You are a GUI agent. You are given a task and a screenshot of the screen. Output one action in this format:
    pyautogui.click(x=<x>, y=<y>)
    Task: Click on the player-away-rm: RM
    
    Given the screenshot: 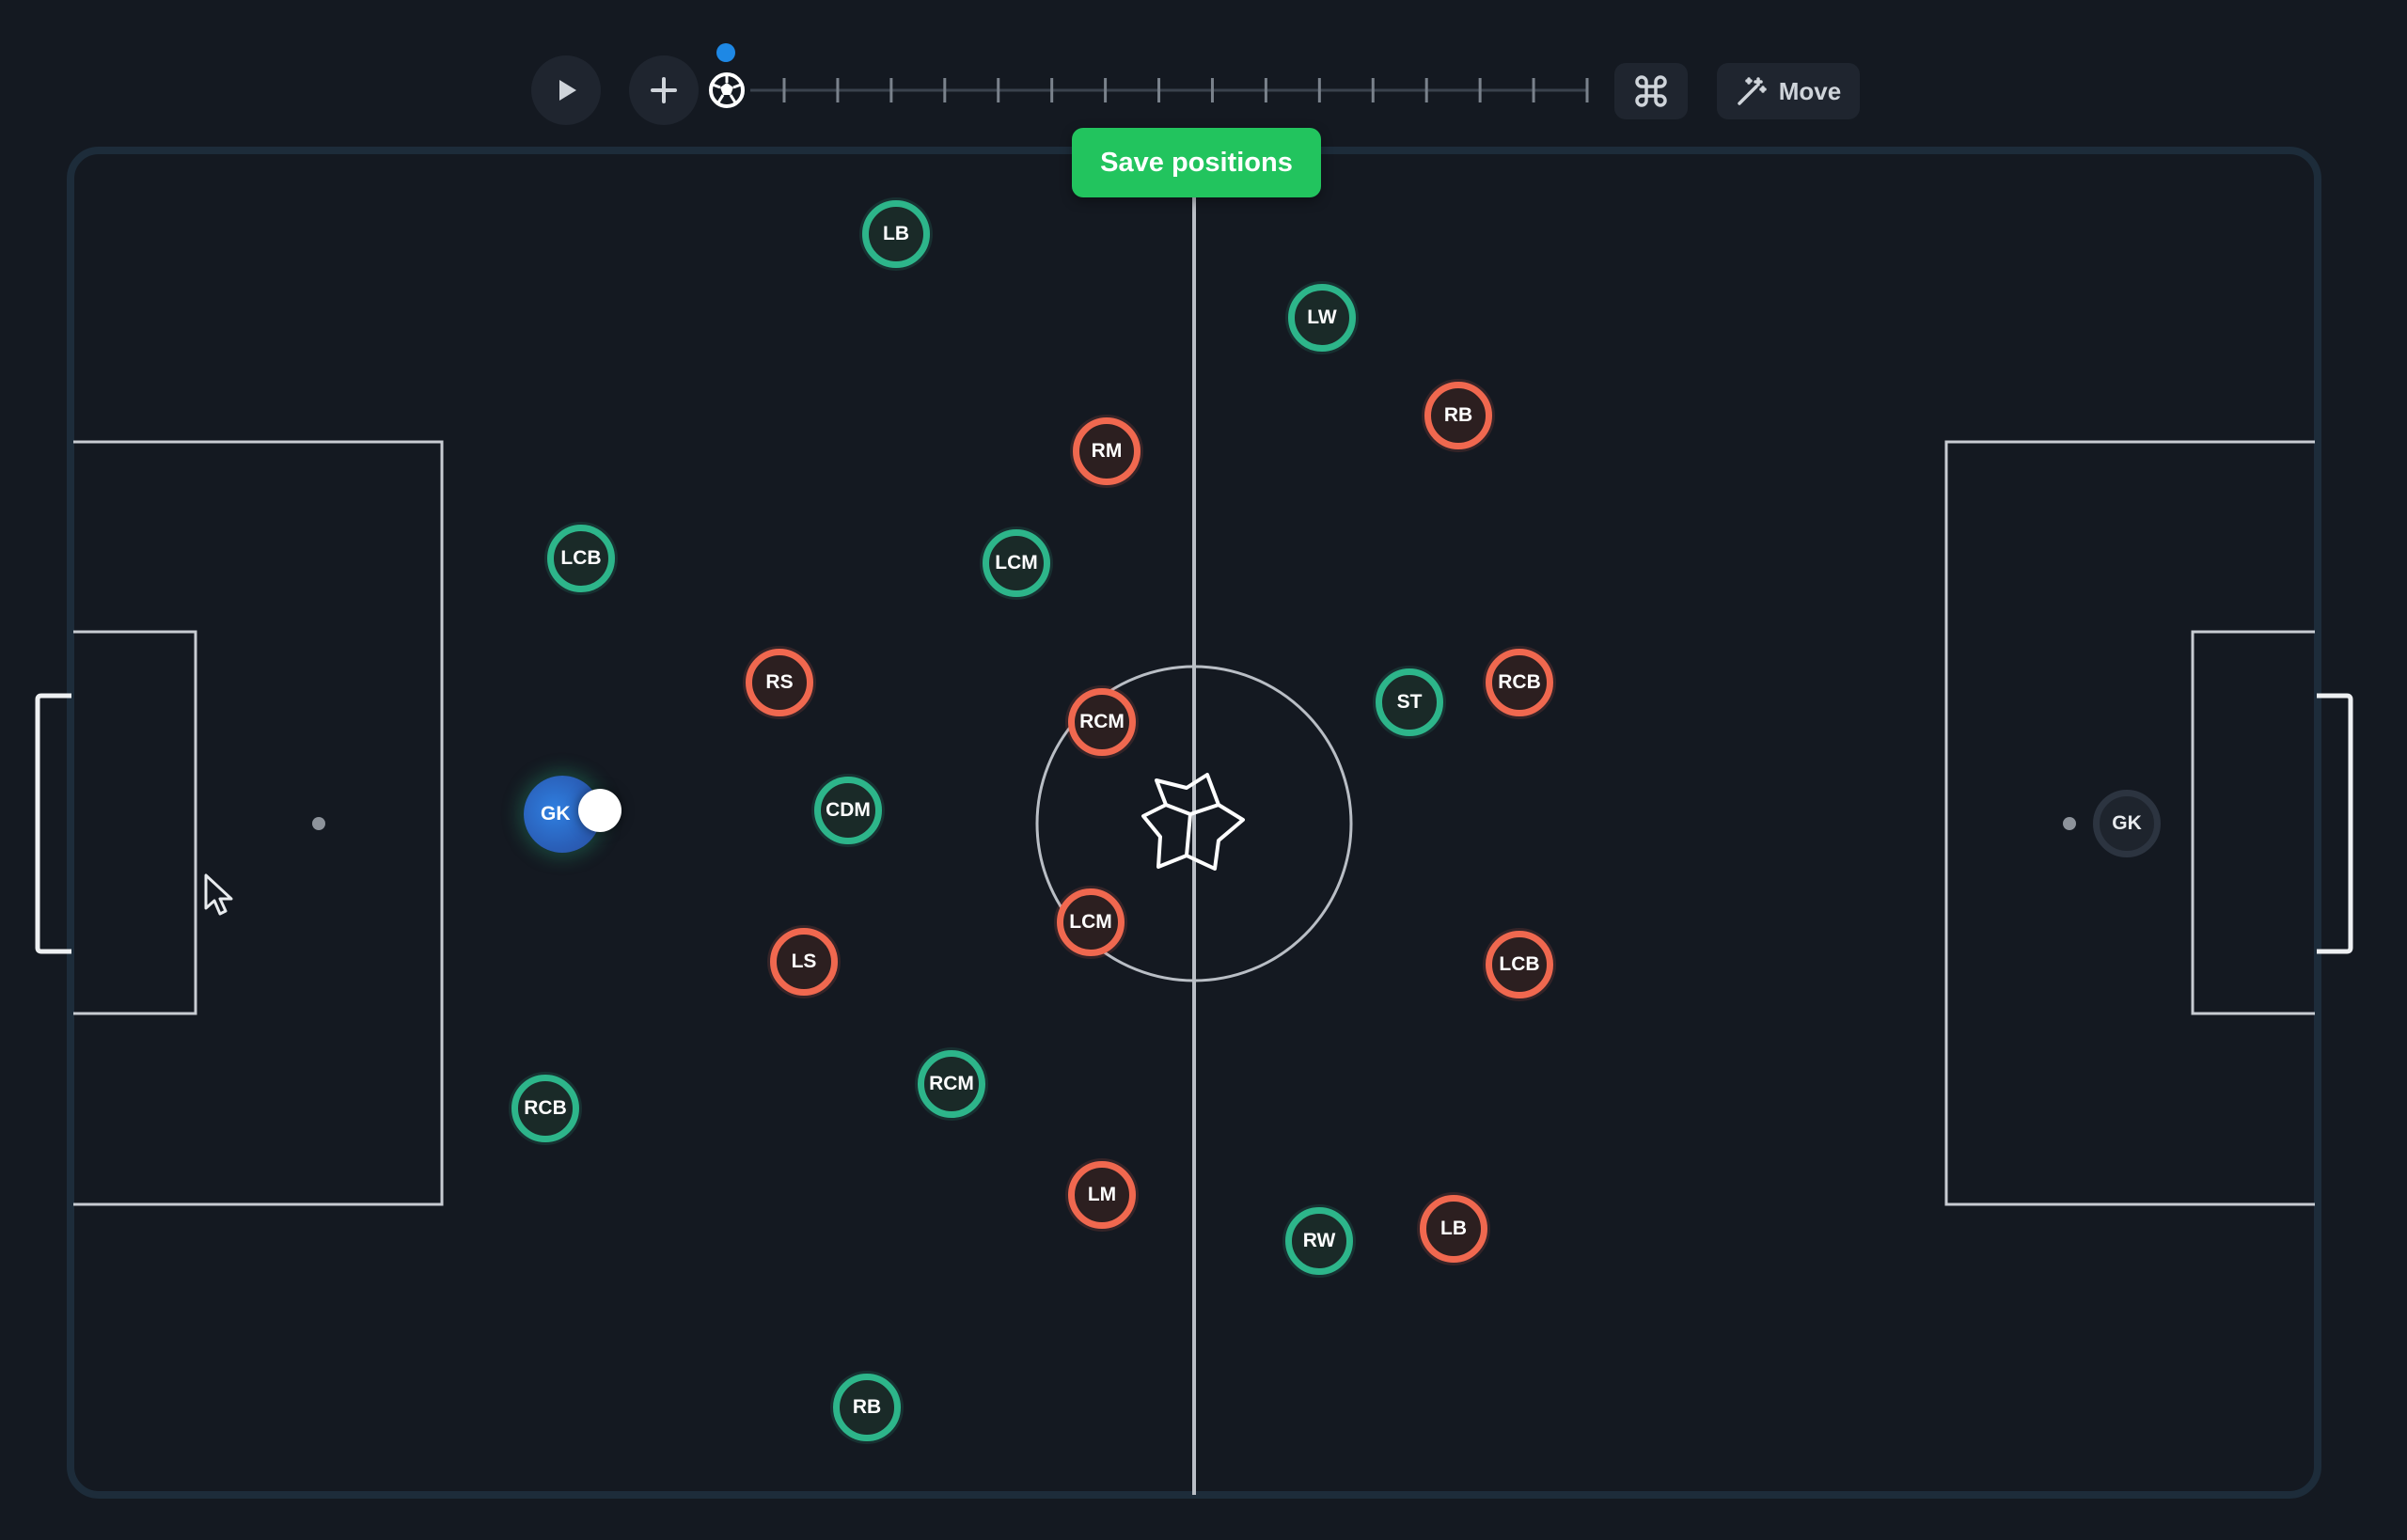 What is the action you would take?
    pyautogui.click(x=1107, y=451)
    